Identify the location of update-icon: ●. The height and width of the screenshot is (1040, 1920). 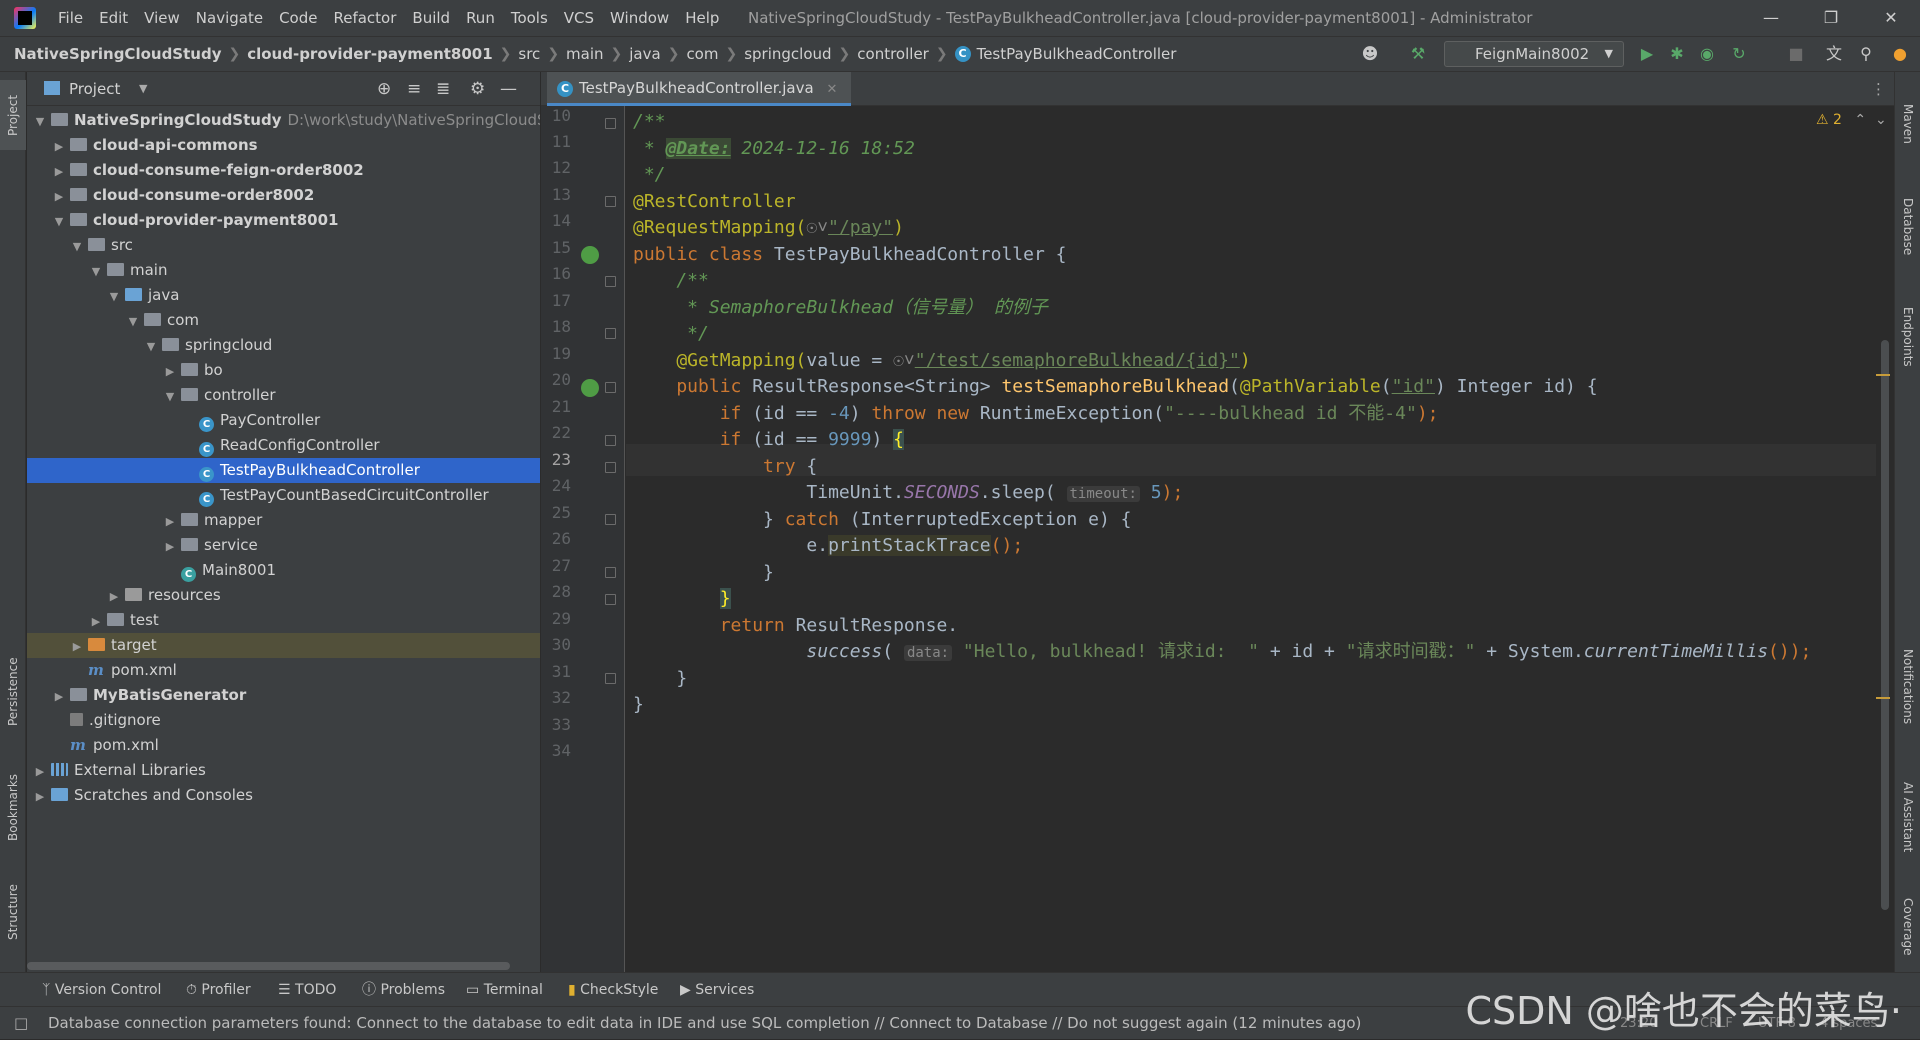
(1900, 54).